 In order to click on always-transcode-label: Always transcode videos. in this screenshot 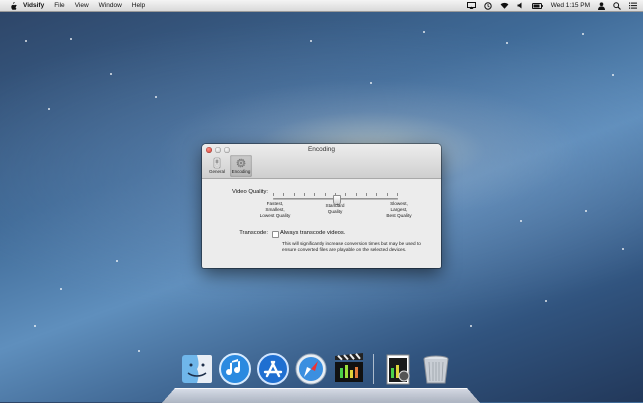, I will do `click(312, 233)`.